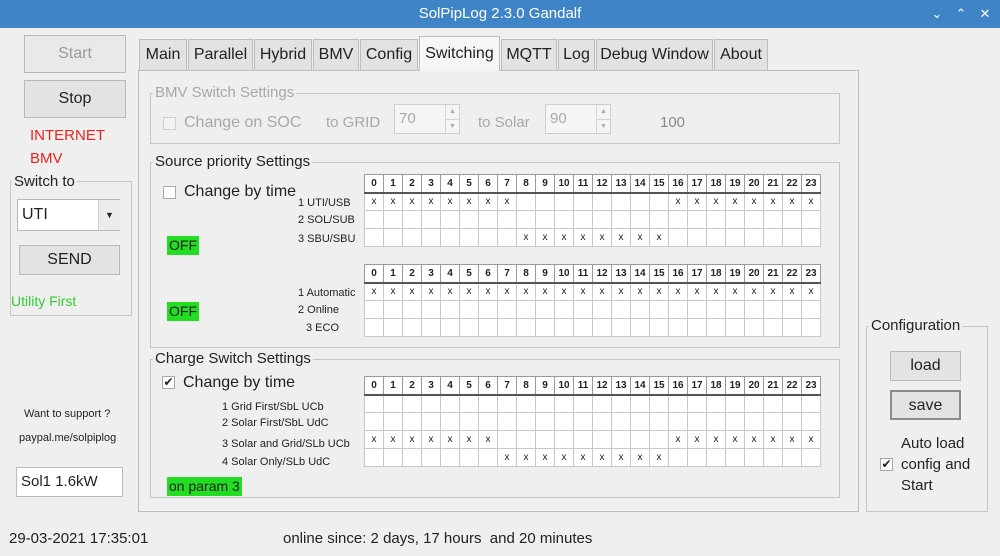 The width and height of the screenshot is (1000, 556). Describe the element at coordinates (886, 464) in the screenshot. I see `auto-load-checkbox: ✔` at that location.